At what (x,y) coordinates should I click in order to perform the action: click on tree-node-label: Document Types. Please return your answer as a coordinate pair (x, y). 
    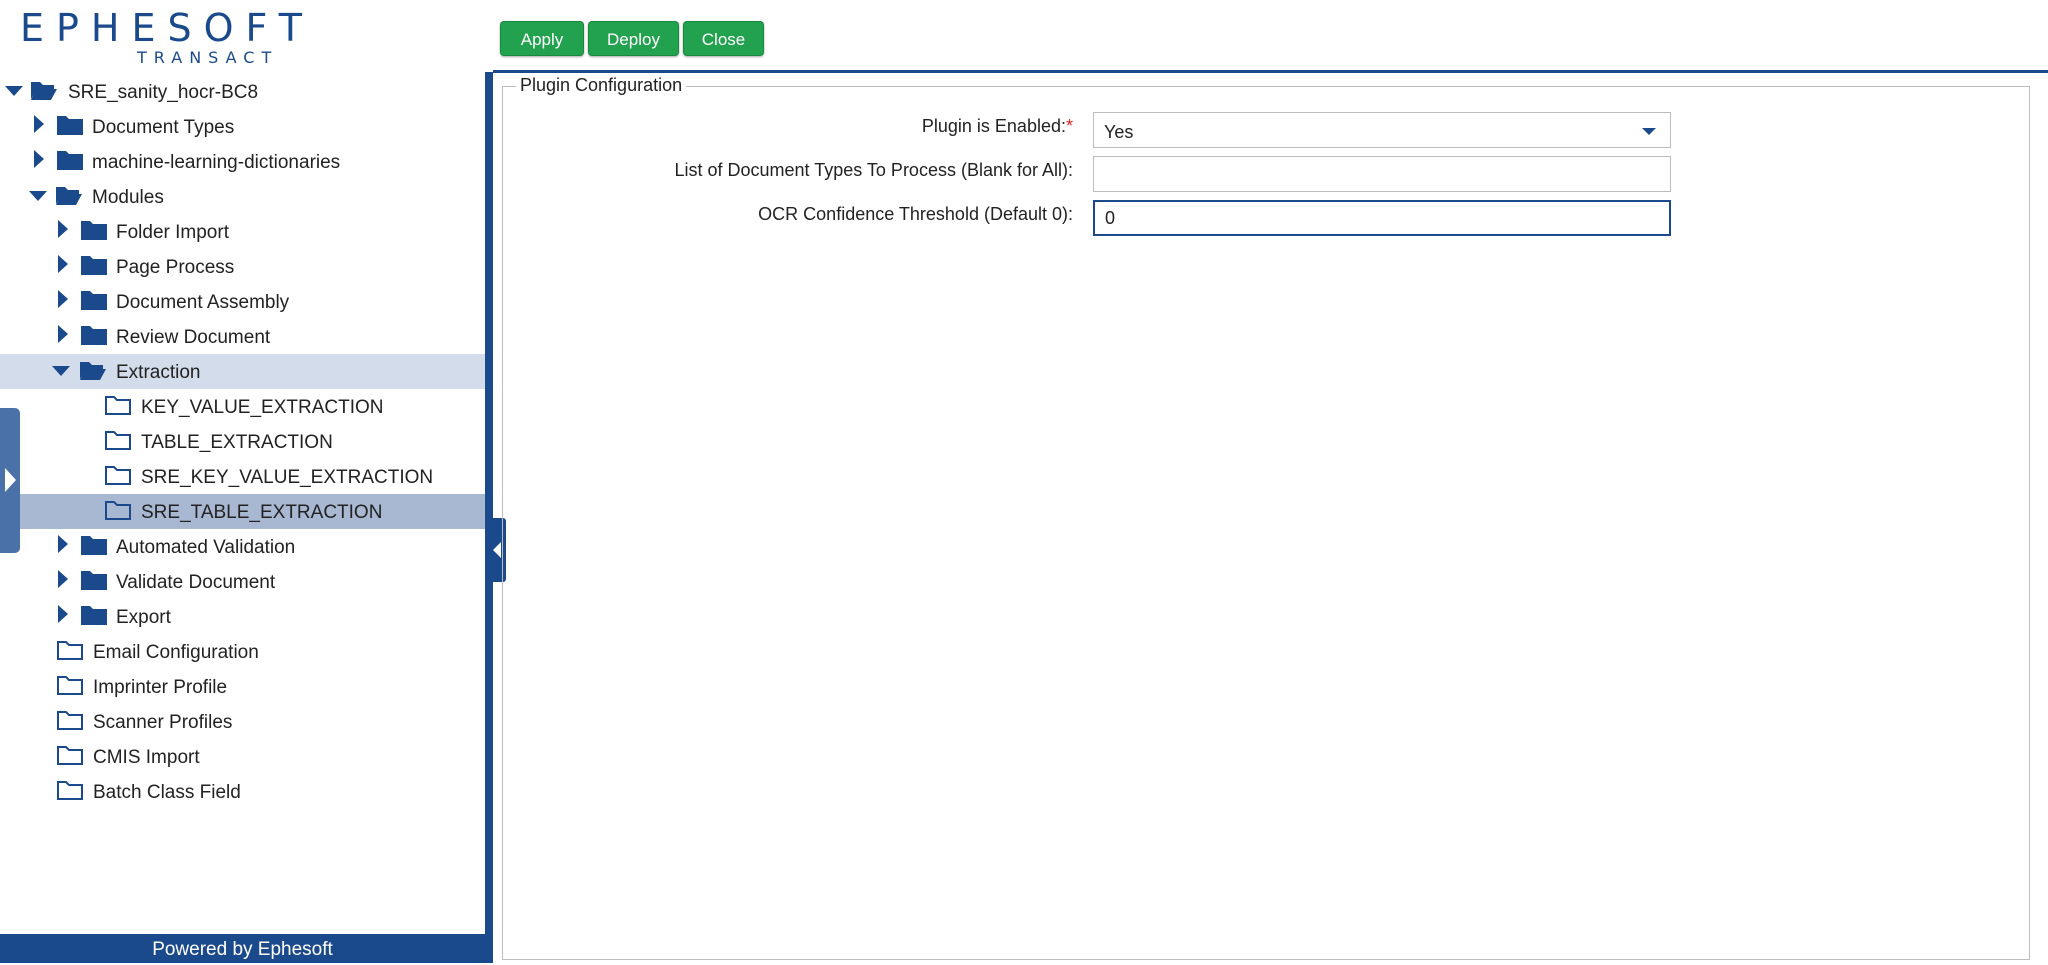
    Looking at the image, I should click on (163, 127).